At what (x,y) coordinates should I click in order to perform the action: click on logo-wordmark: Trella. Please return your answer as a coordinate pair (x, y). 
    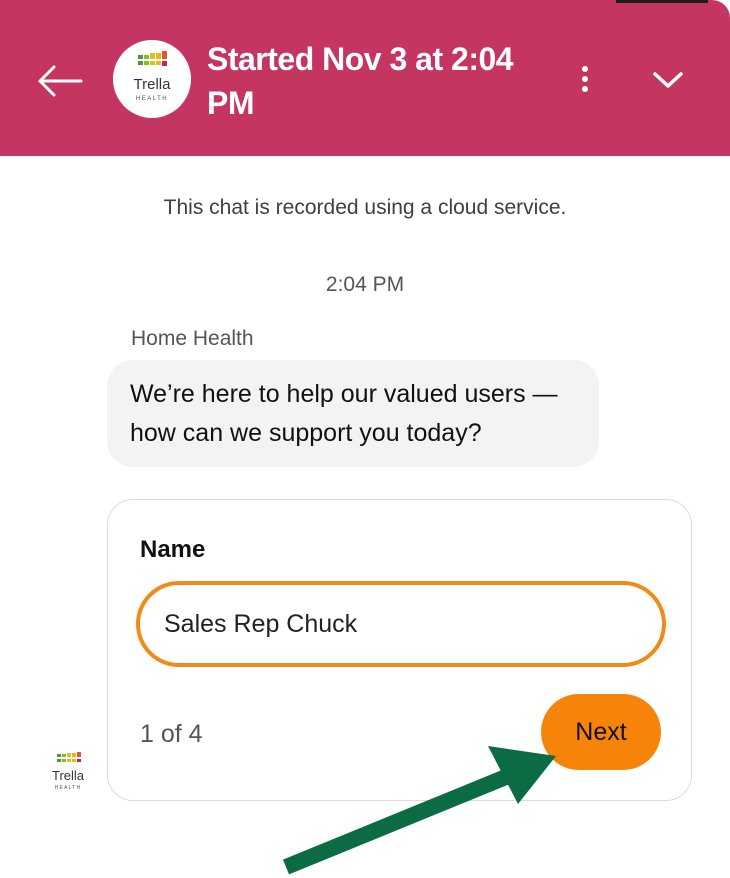
    Looking at the image, I should click on (153, 84).